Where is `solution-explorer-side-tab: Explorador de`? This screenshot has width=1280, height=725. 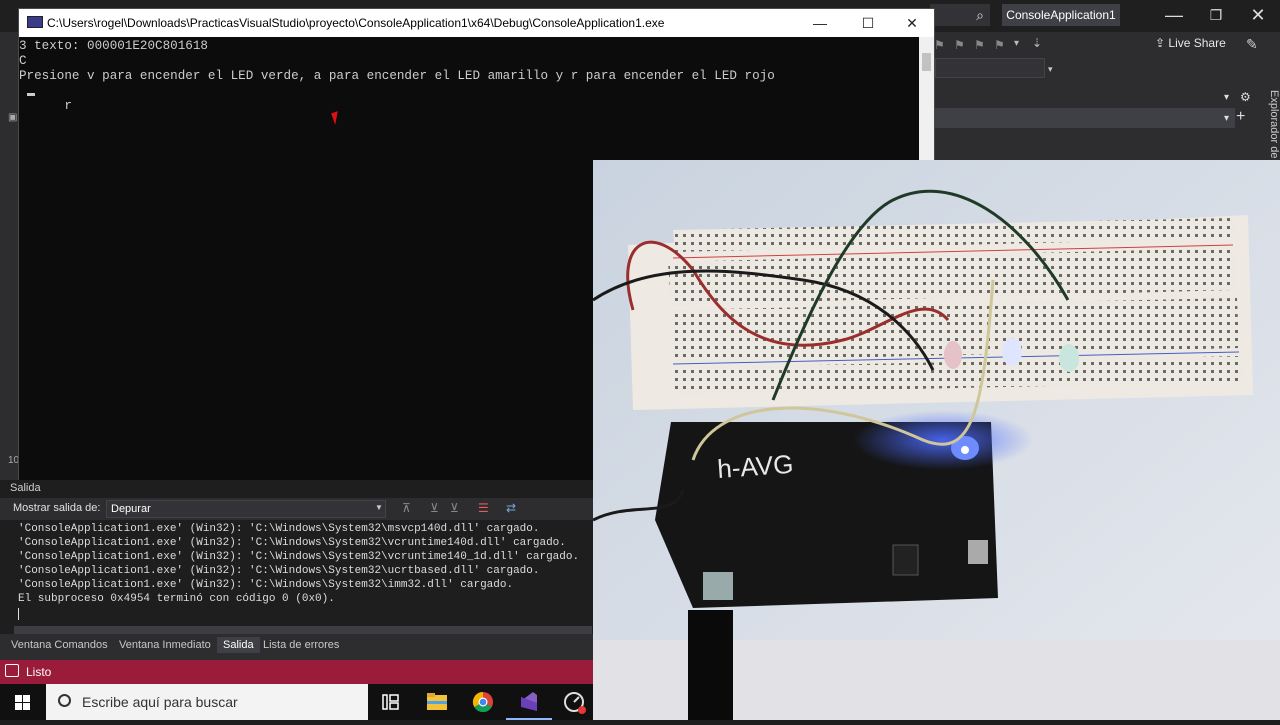
solution-explorer-side-tab: Explorador de is located at coordinates (1268, 125).